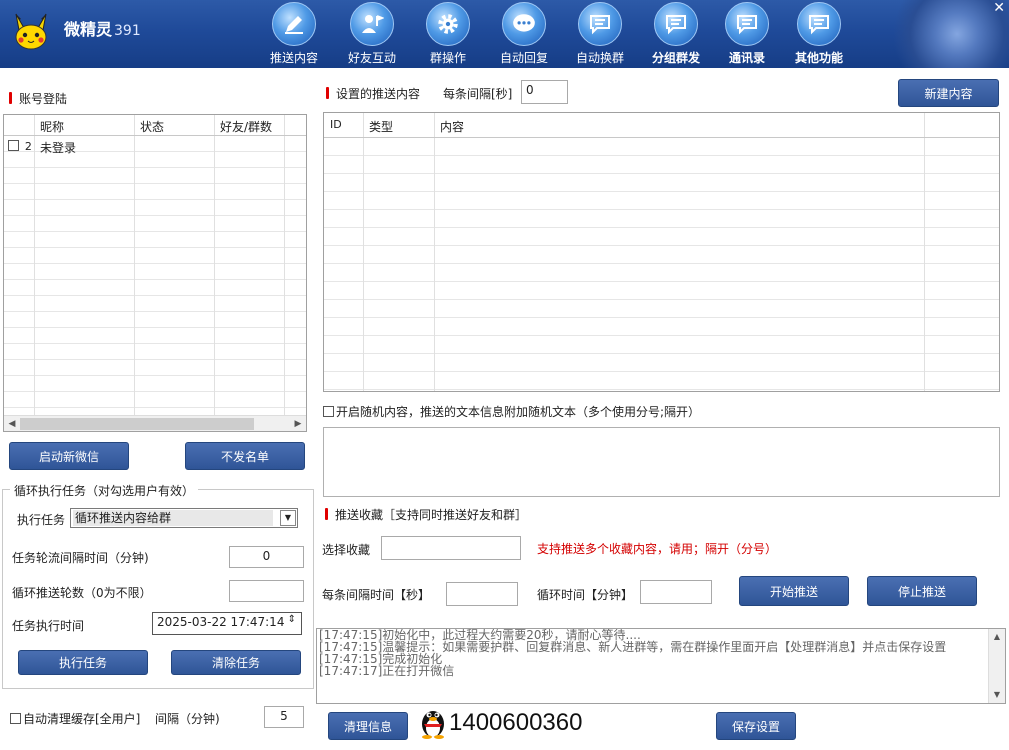  What do you see at coordinates (372, 24) in the screenshot?
I see `person-flag-icon` at bounding box center [372, 24].